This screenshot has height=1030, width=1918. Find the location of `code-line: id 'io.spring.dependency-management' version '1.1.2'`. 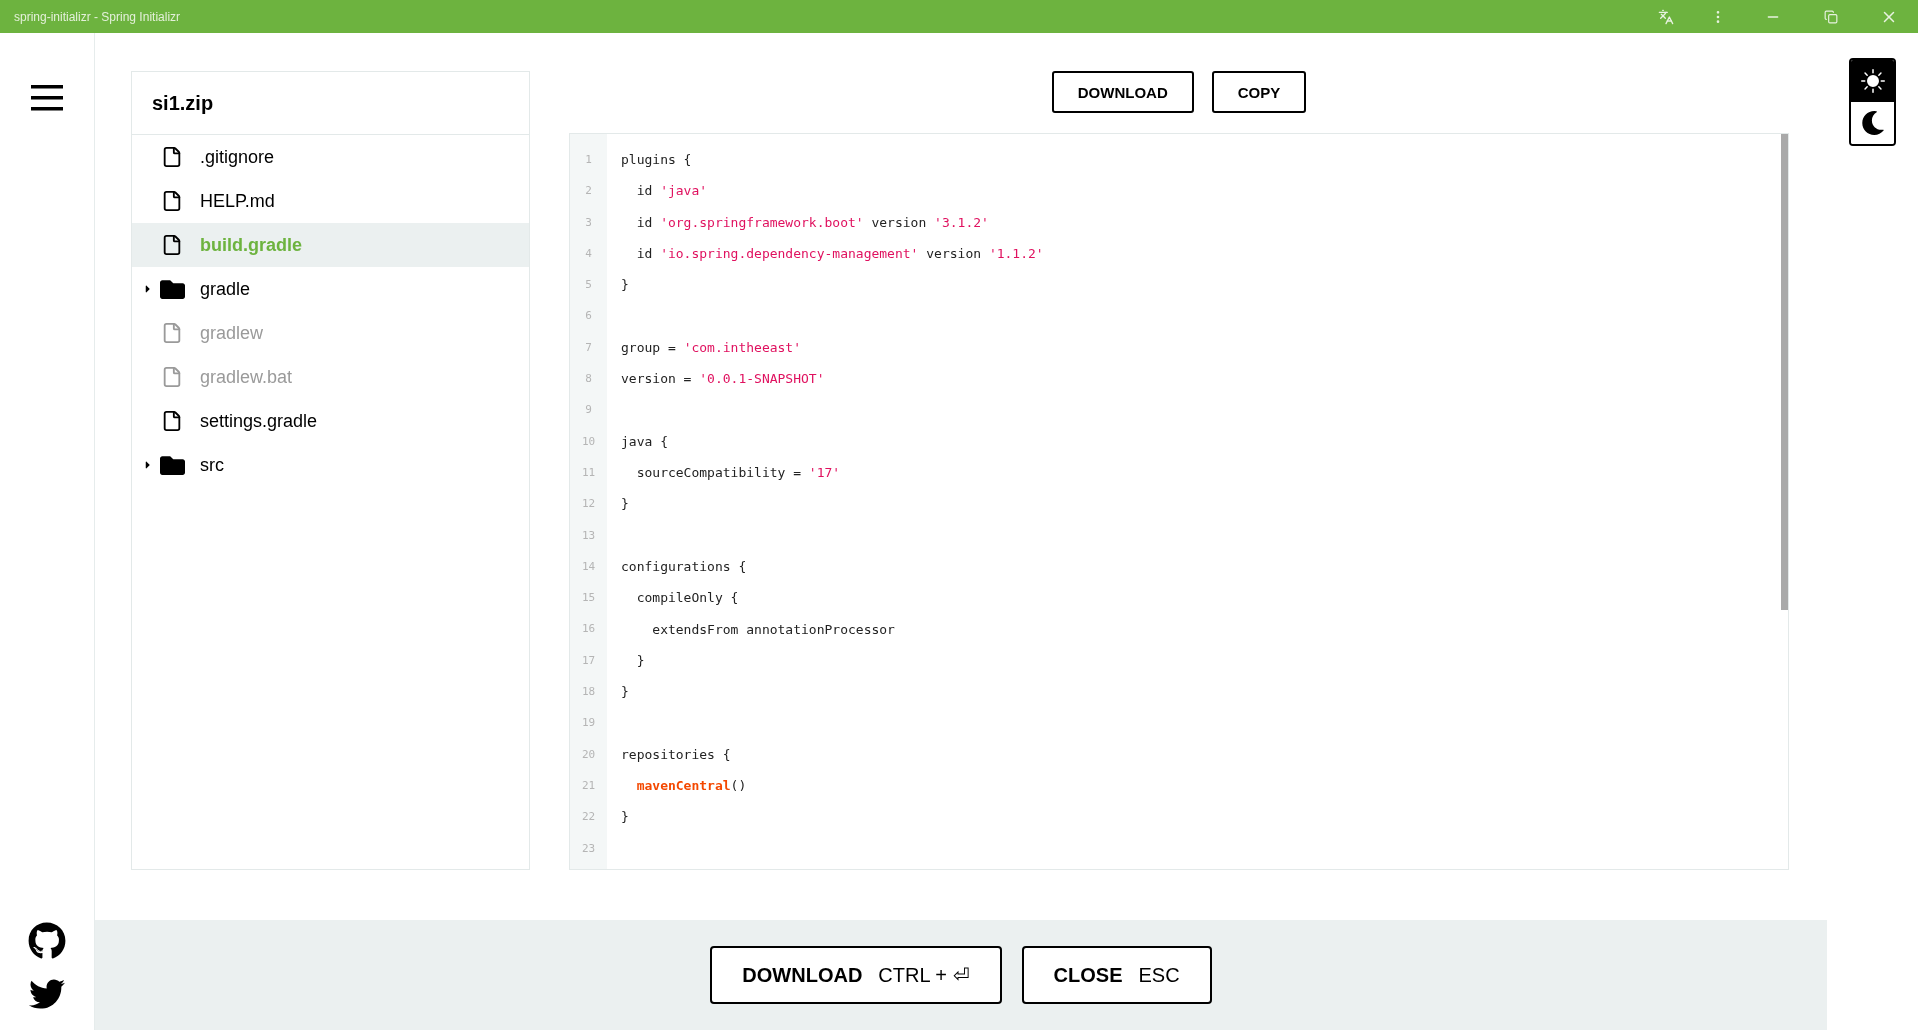

code-line: id 'io.spring.dependency-management' version '1.1.2' is located at coordinates (839, 254).